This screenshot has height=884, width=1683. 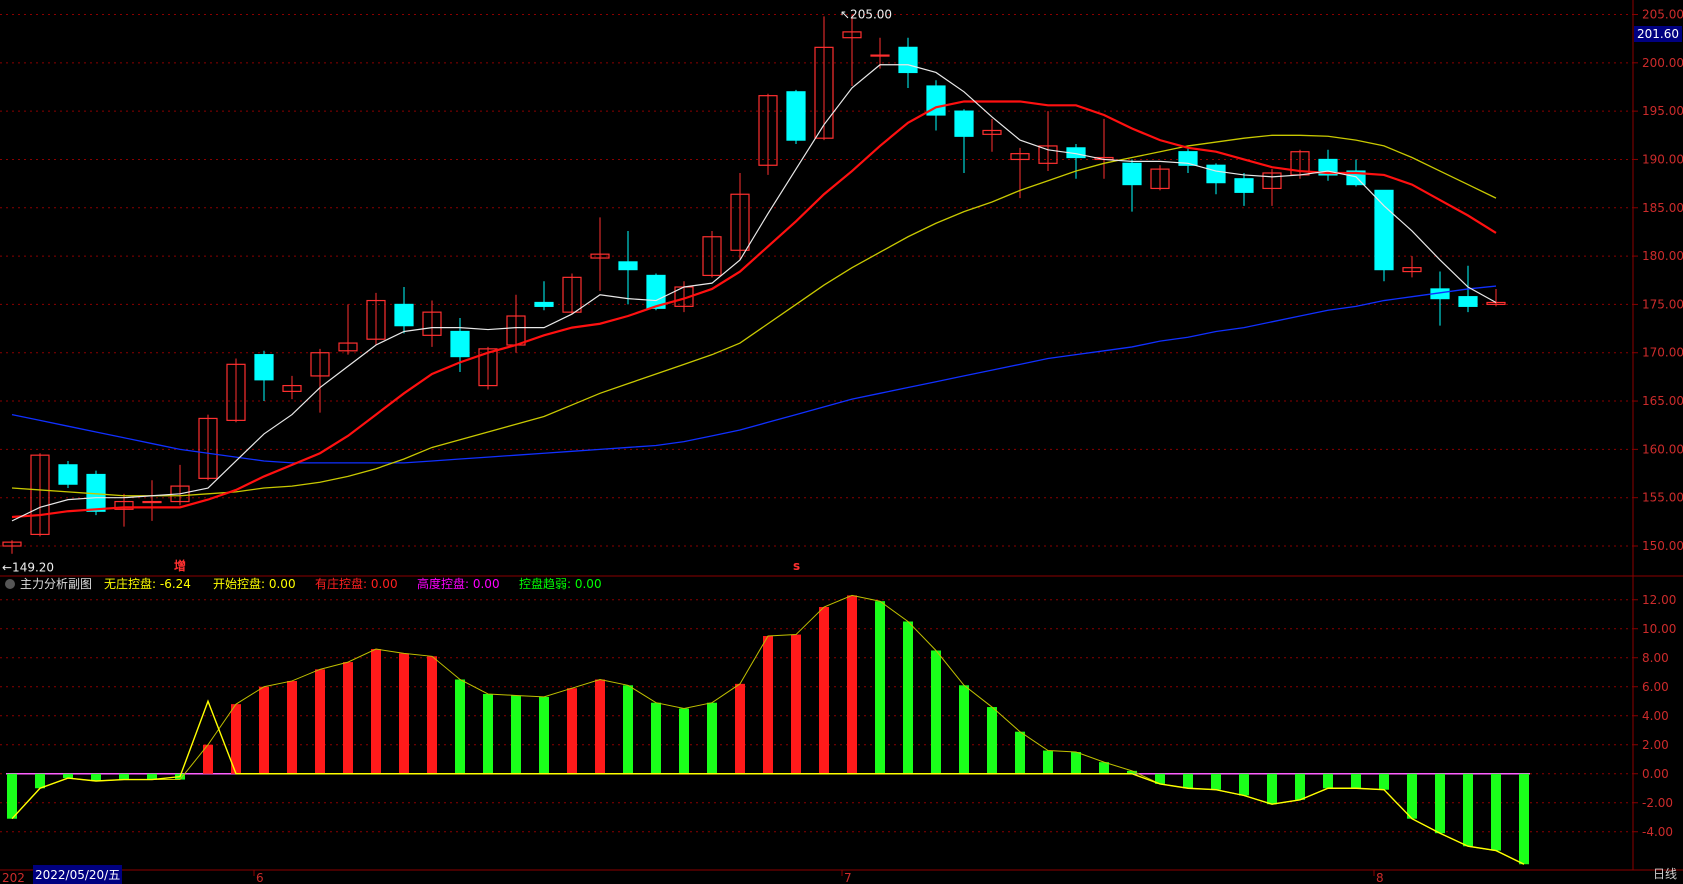 What do you see at coordinates (28, 568) in the screenshot?
I see `low-price-label: ←149.20` at bounding box center [28, 568].